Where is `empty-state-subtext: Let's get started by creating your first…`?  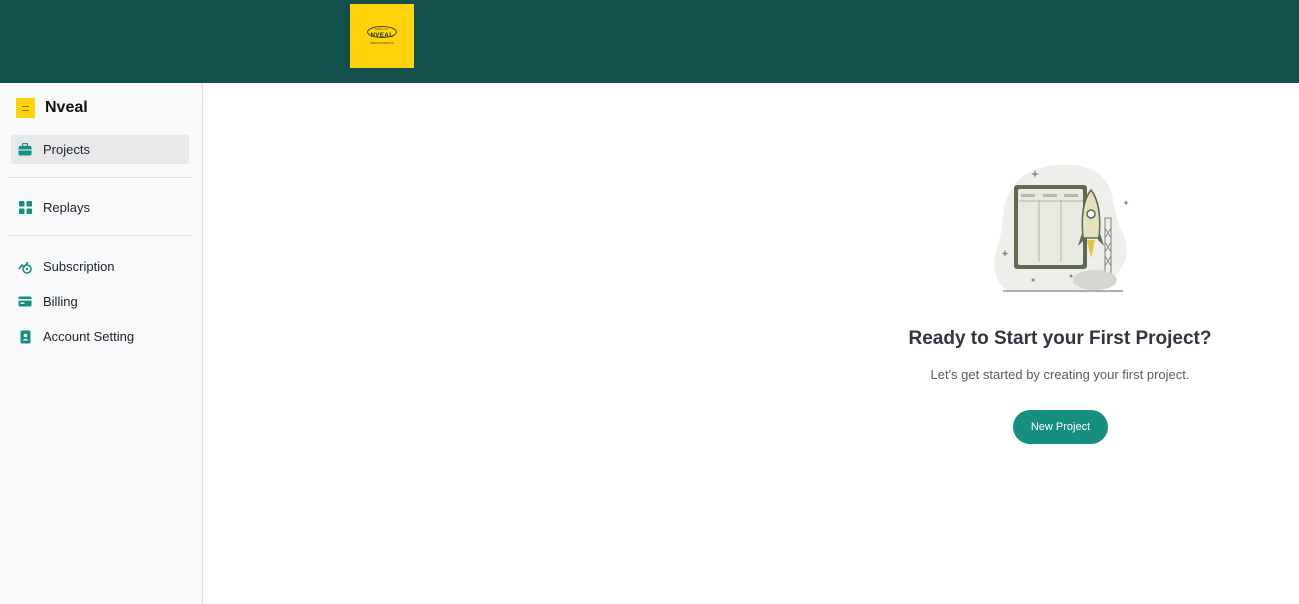 empty-state-subtext: Let's get started by creating your first… is located at coordinates (1060, 374).